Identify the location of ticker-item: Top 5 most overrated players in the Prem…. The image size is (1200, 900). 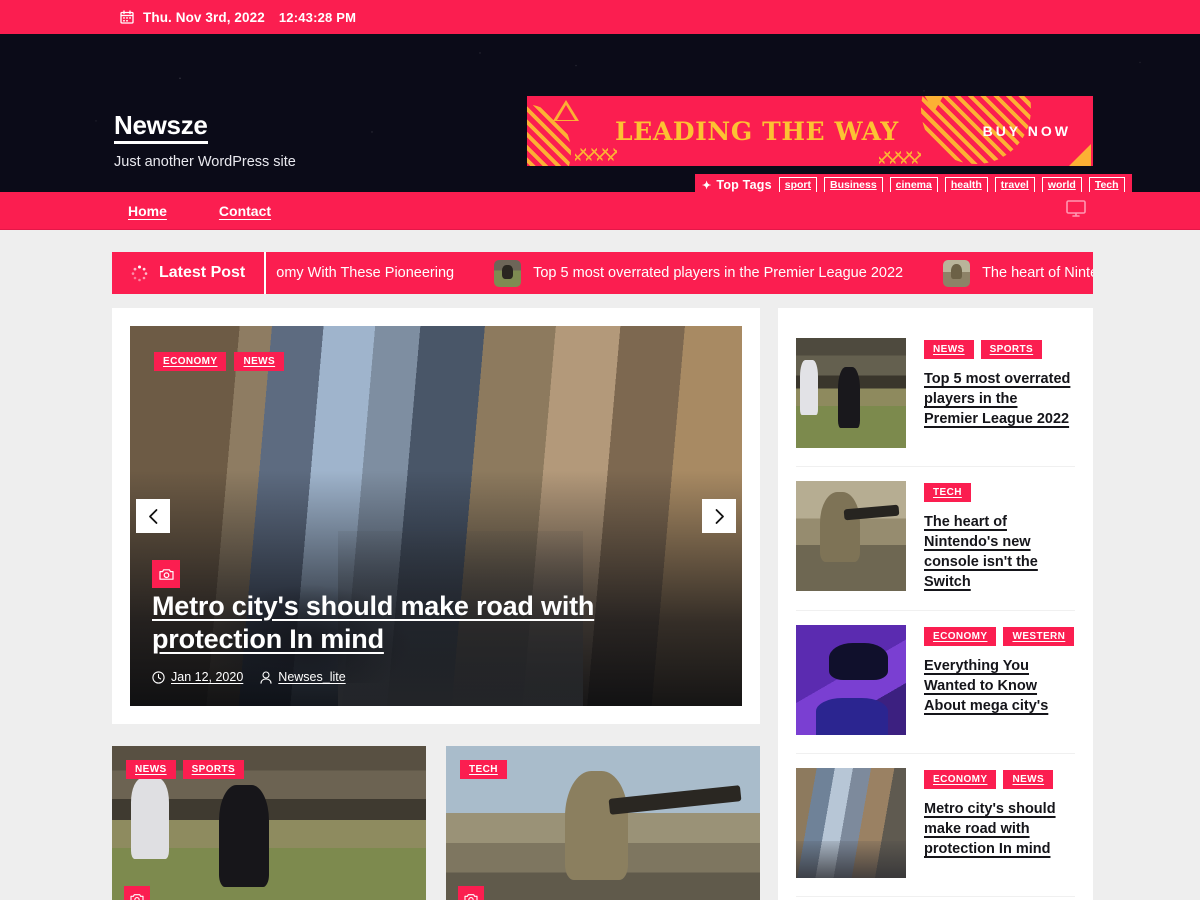
(698, 273).